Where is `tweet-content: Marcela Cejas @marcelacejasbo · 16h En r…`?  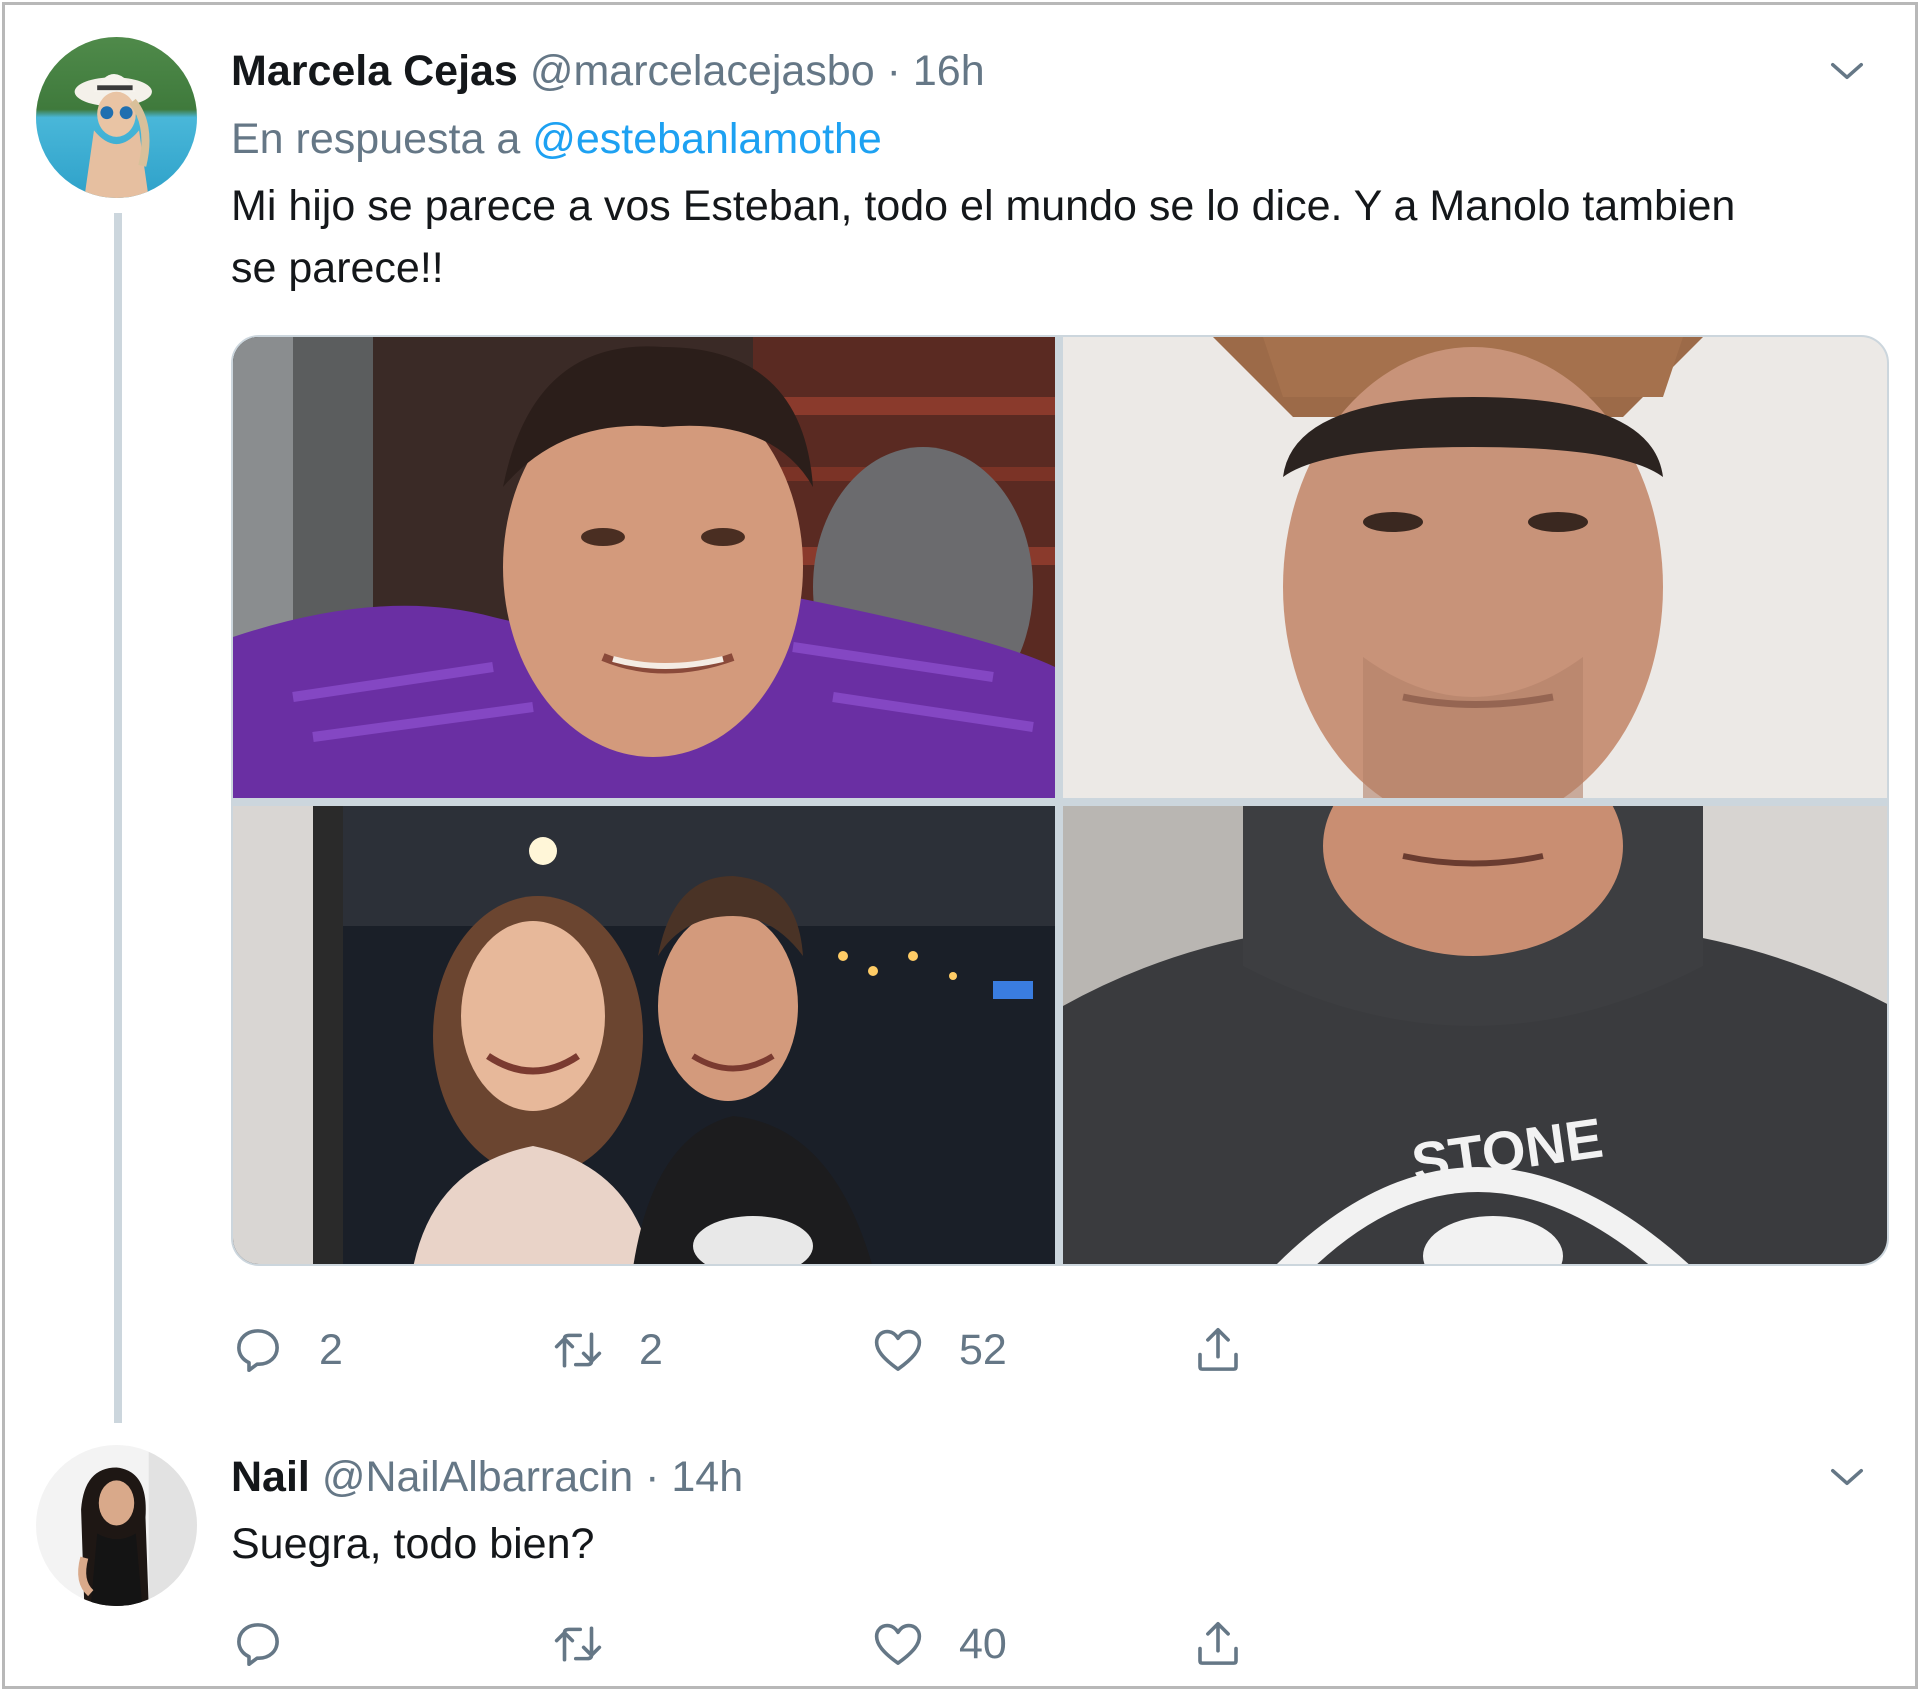
tweet-content: Marcela Cejas @marcelacejasbo · 16h En r… is located at coordinates (1053, 171).